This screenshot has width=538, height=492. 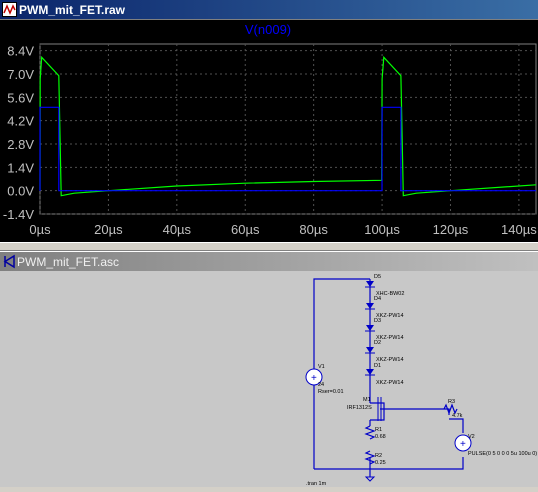 I want to click on d5-label: D5, so click(x=377, y=277).